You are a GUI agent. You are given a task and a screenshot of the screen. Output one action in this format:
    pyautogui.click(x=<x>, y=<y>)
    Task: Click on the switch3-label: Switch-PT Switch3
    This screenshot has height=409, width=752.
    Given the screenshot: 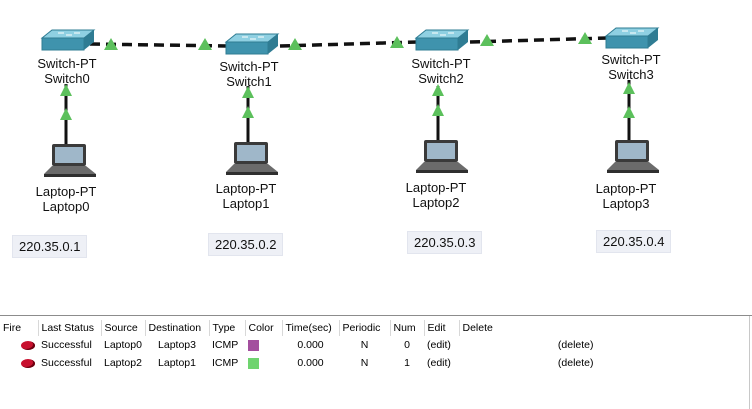 What is the action you would take?
    pyautogui.click(x=631, y=67)
    